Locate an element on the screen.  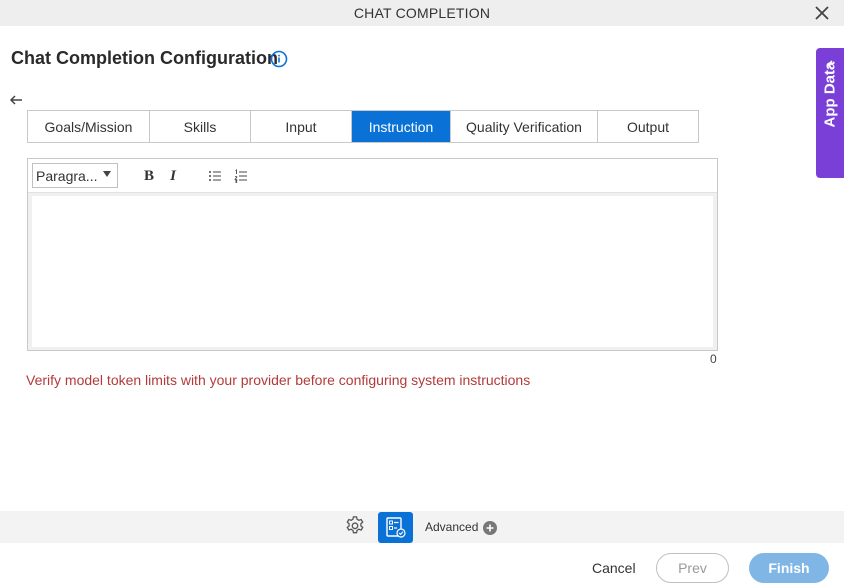
checklist-icon is located at coordinates (396, 527).